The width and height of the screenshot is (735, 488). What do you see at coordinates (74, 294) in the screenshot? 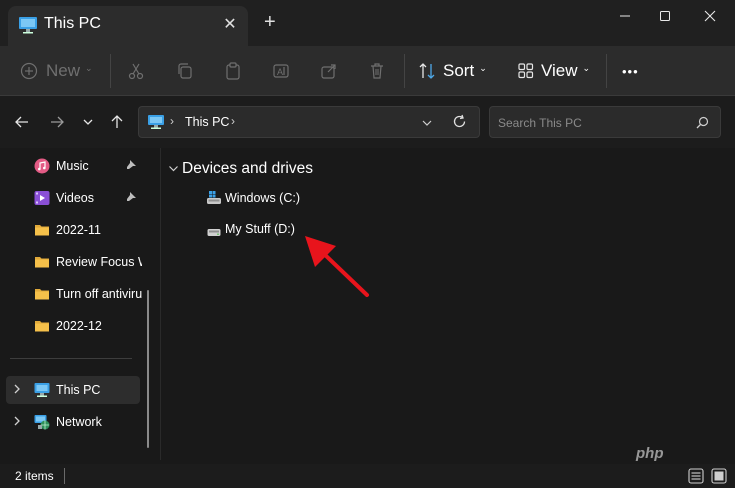
I see `sidebar-item-turn-off-antivirus: Turn off antiviru` at bounding box center [74, 294].